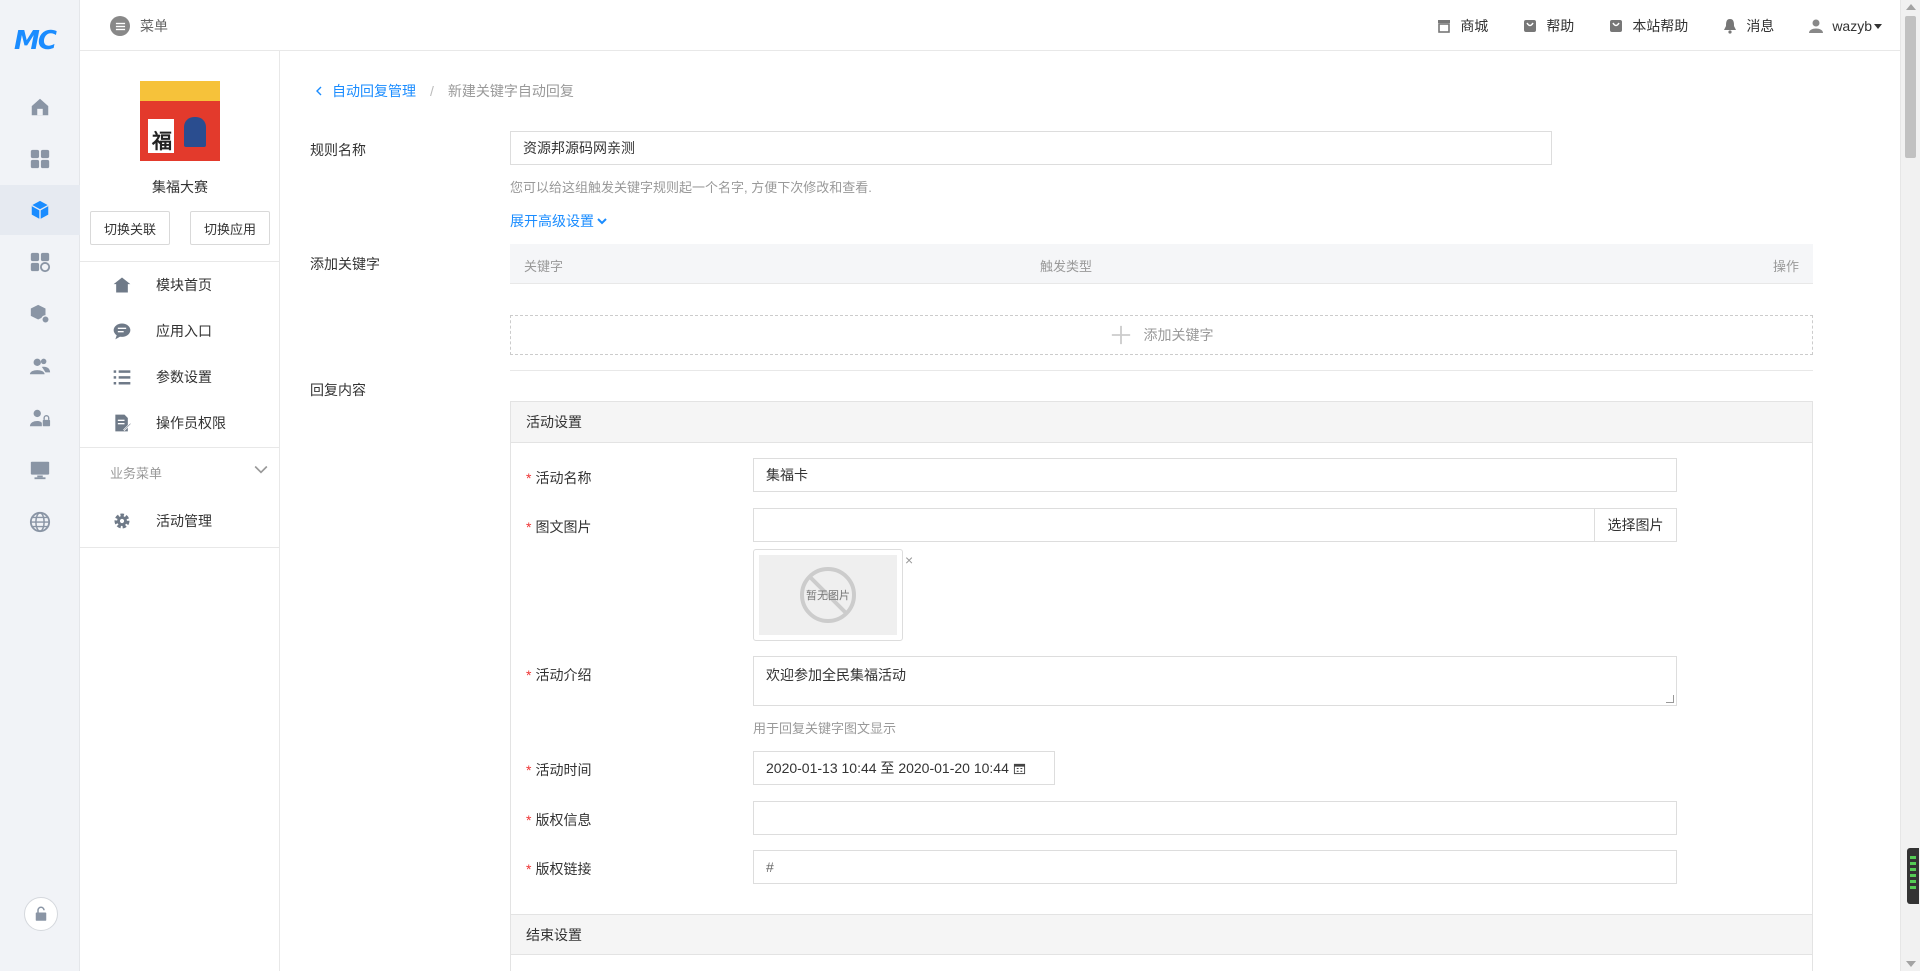 Image resolution: width=1920 pixels, height=971 pixels. What do you see at coordinates (990, 25) in the screenshot?
I see `top-bar: 菜单 商城 帮助 本站帮助 消息 wazyb` at bounding box center [990, 25].